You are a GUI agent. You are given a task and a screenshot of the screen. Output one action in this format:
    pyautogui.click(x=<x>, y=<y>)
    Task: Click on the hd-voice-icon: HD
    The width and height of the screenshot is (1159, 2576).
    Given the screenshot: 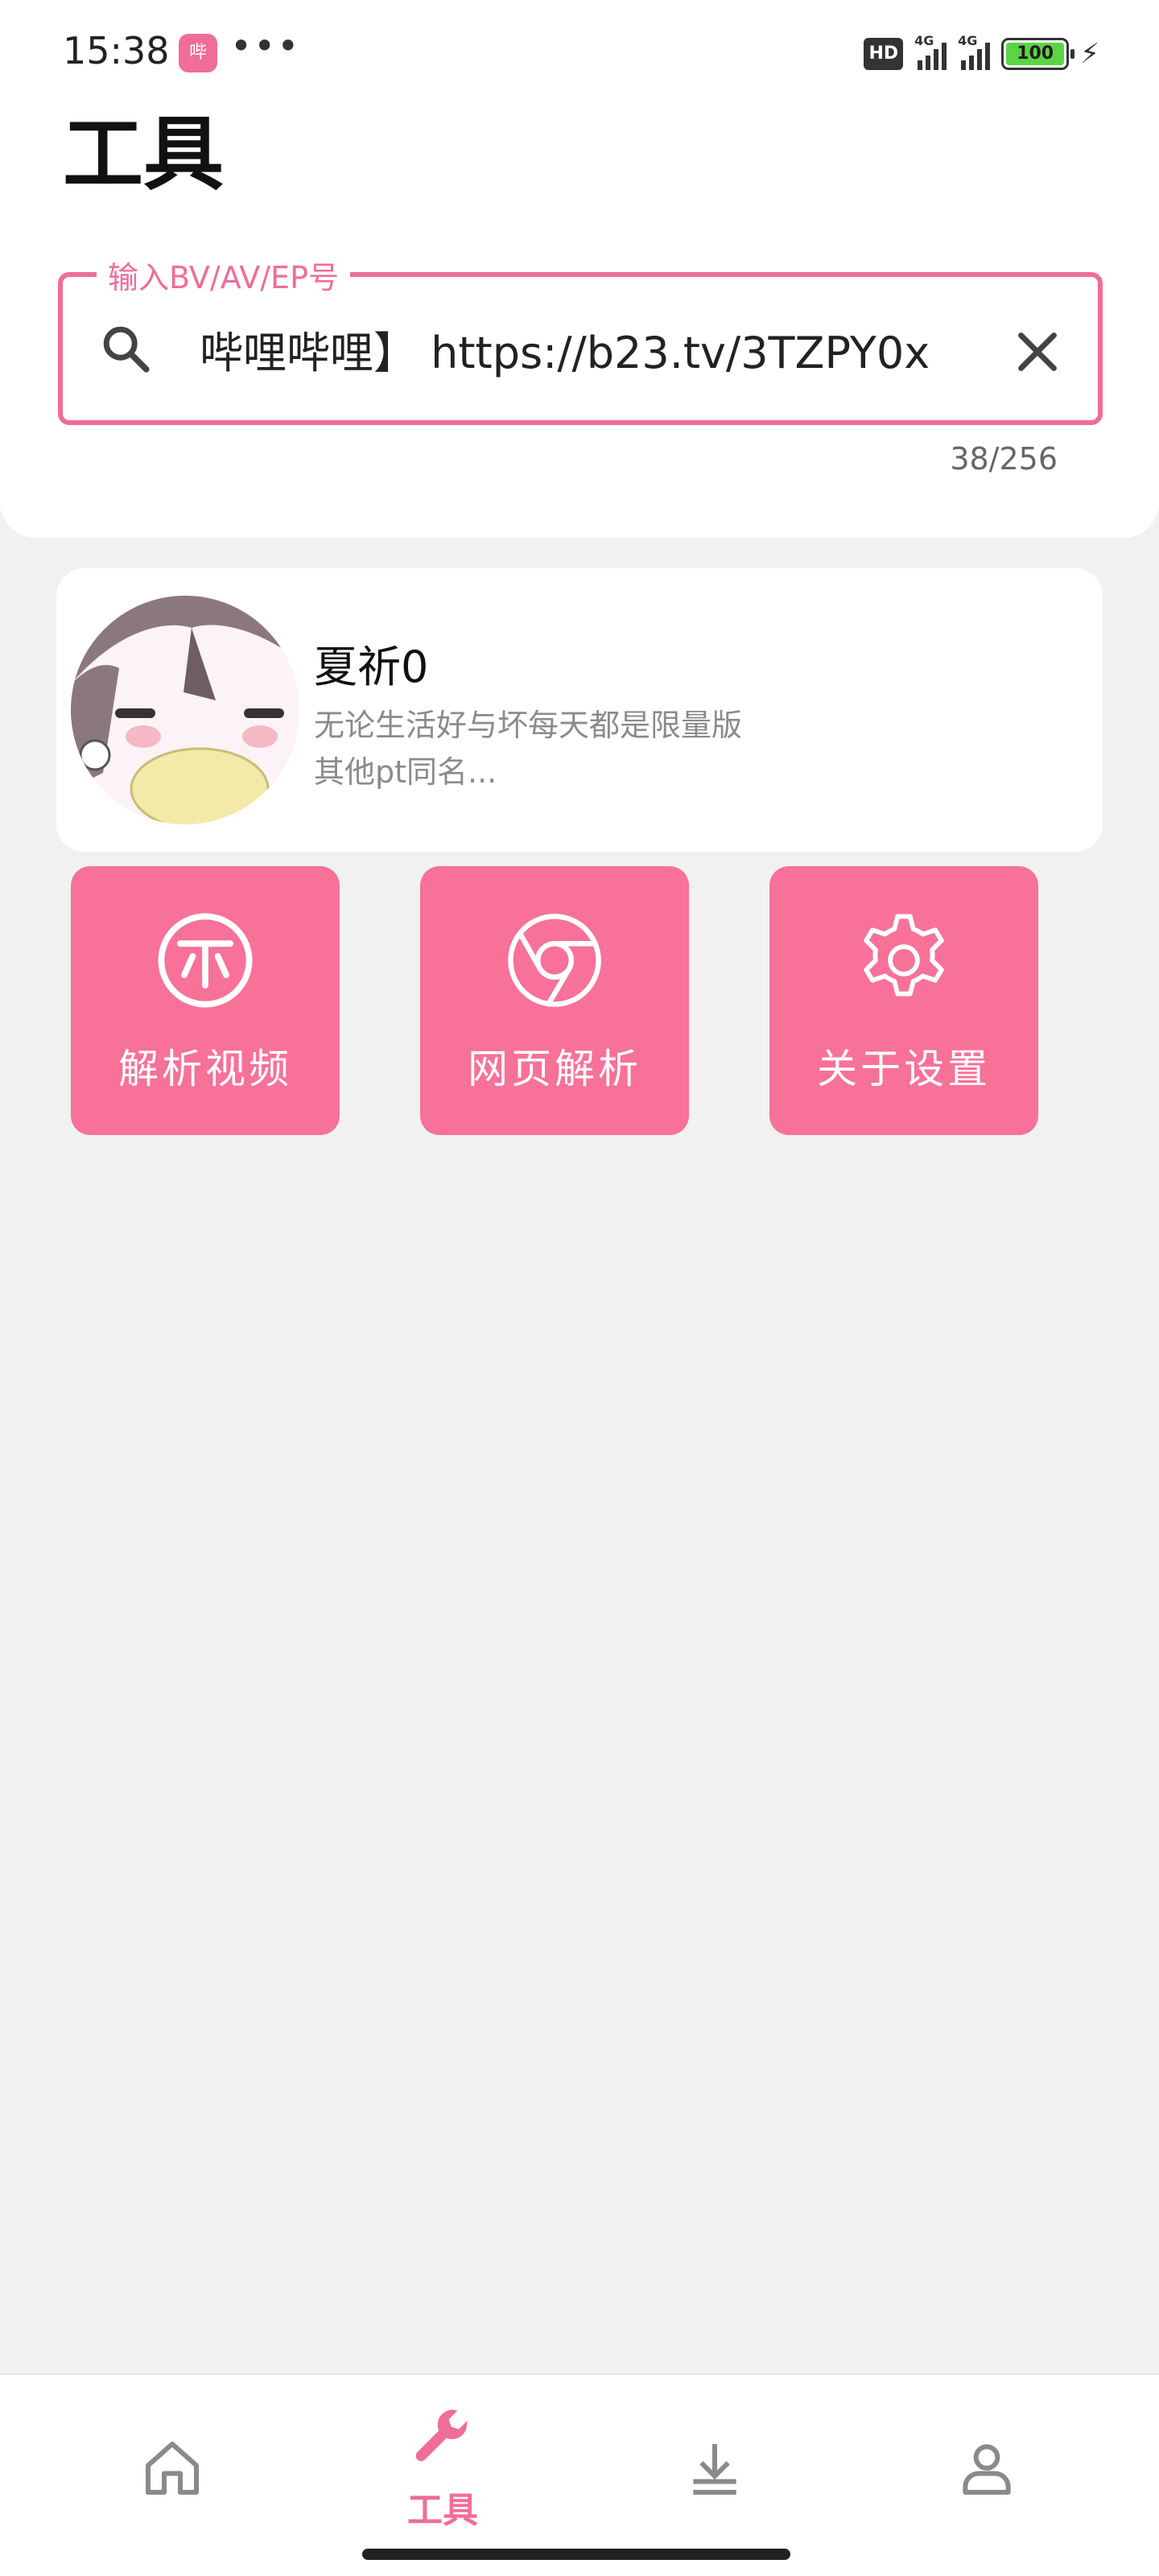 What is the action you would take?
    pyautogui.click(x=884, y=54)
    